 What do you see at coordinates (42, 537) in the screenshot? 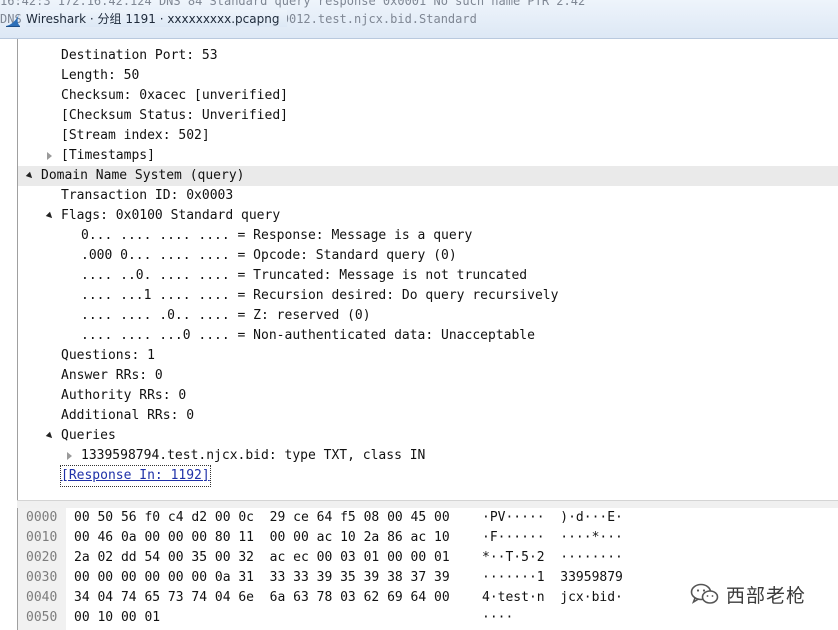
I see `byte-offset: 0010` at bounding box center [42, 537].